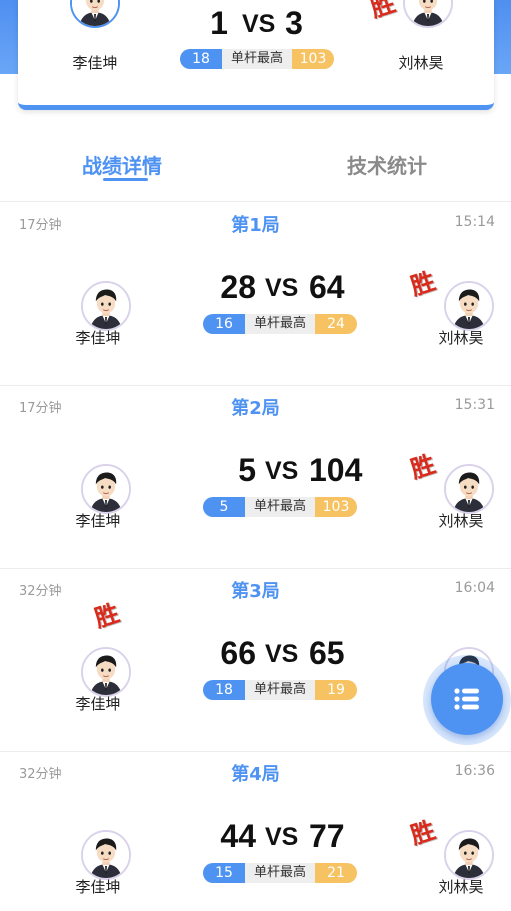 This screenshot has width=511, height=911. I want to click on menu-list-icon, so click(466, 699).